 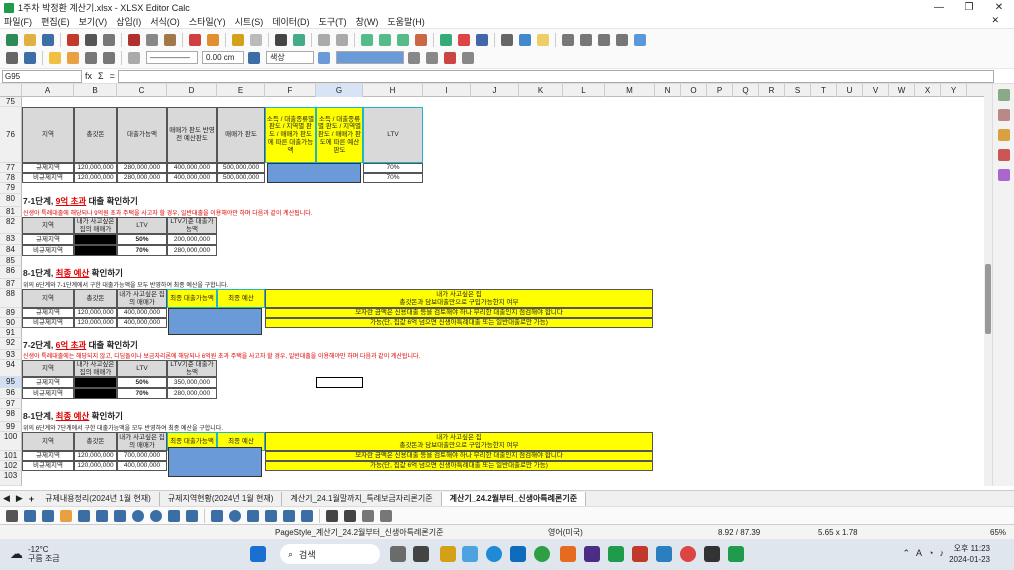 What do you see at coordinates (30, 515) in the screenshot?
I see `line-icon` at bounding box center [30, 515].